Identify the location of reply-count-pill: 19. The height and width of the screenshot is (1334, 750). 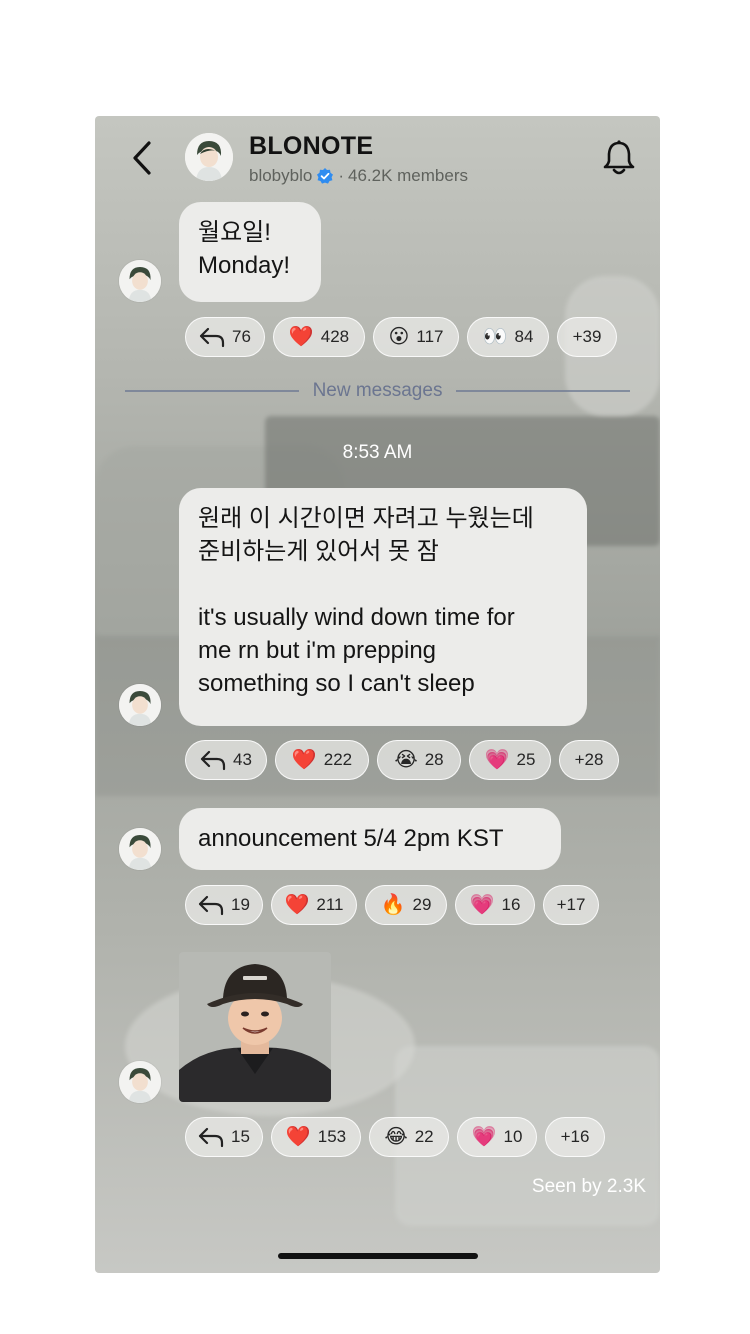
(224, 905).